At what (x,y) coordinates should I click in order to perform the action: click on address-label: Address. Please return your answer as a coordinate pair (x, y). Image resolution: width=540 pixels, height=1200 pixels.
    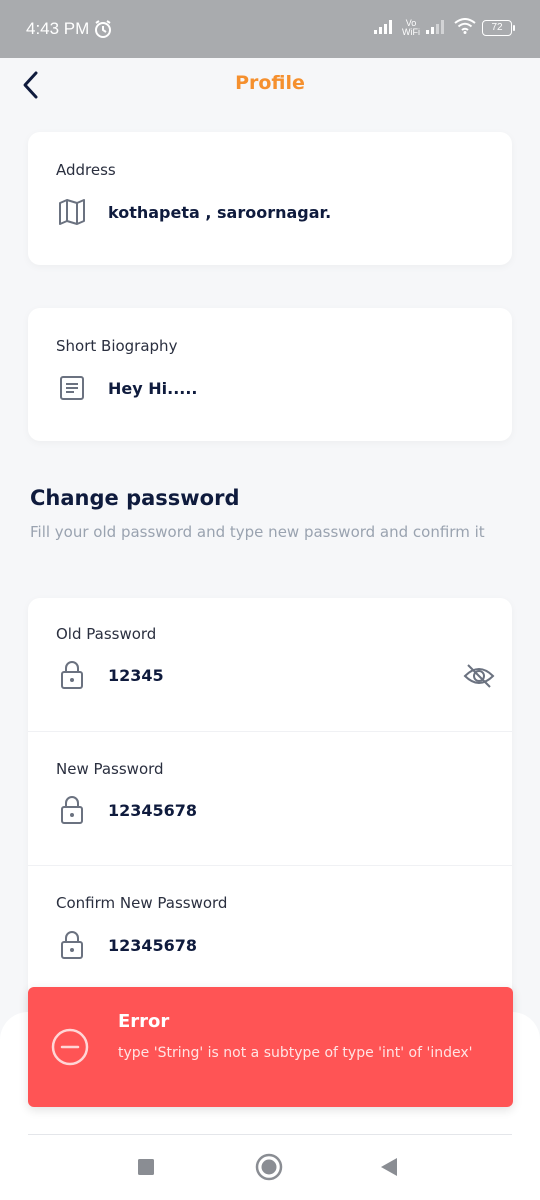
    Looking at the image, I should click on (86, 170).